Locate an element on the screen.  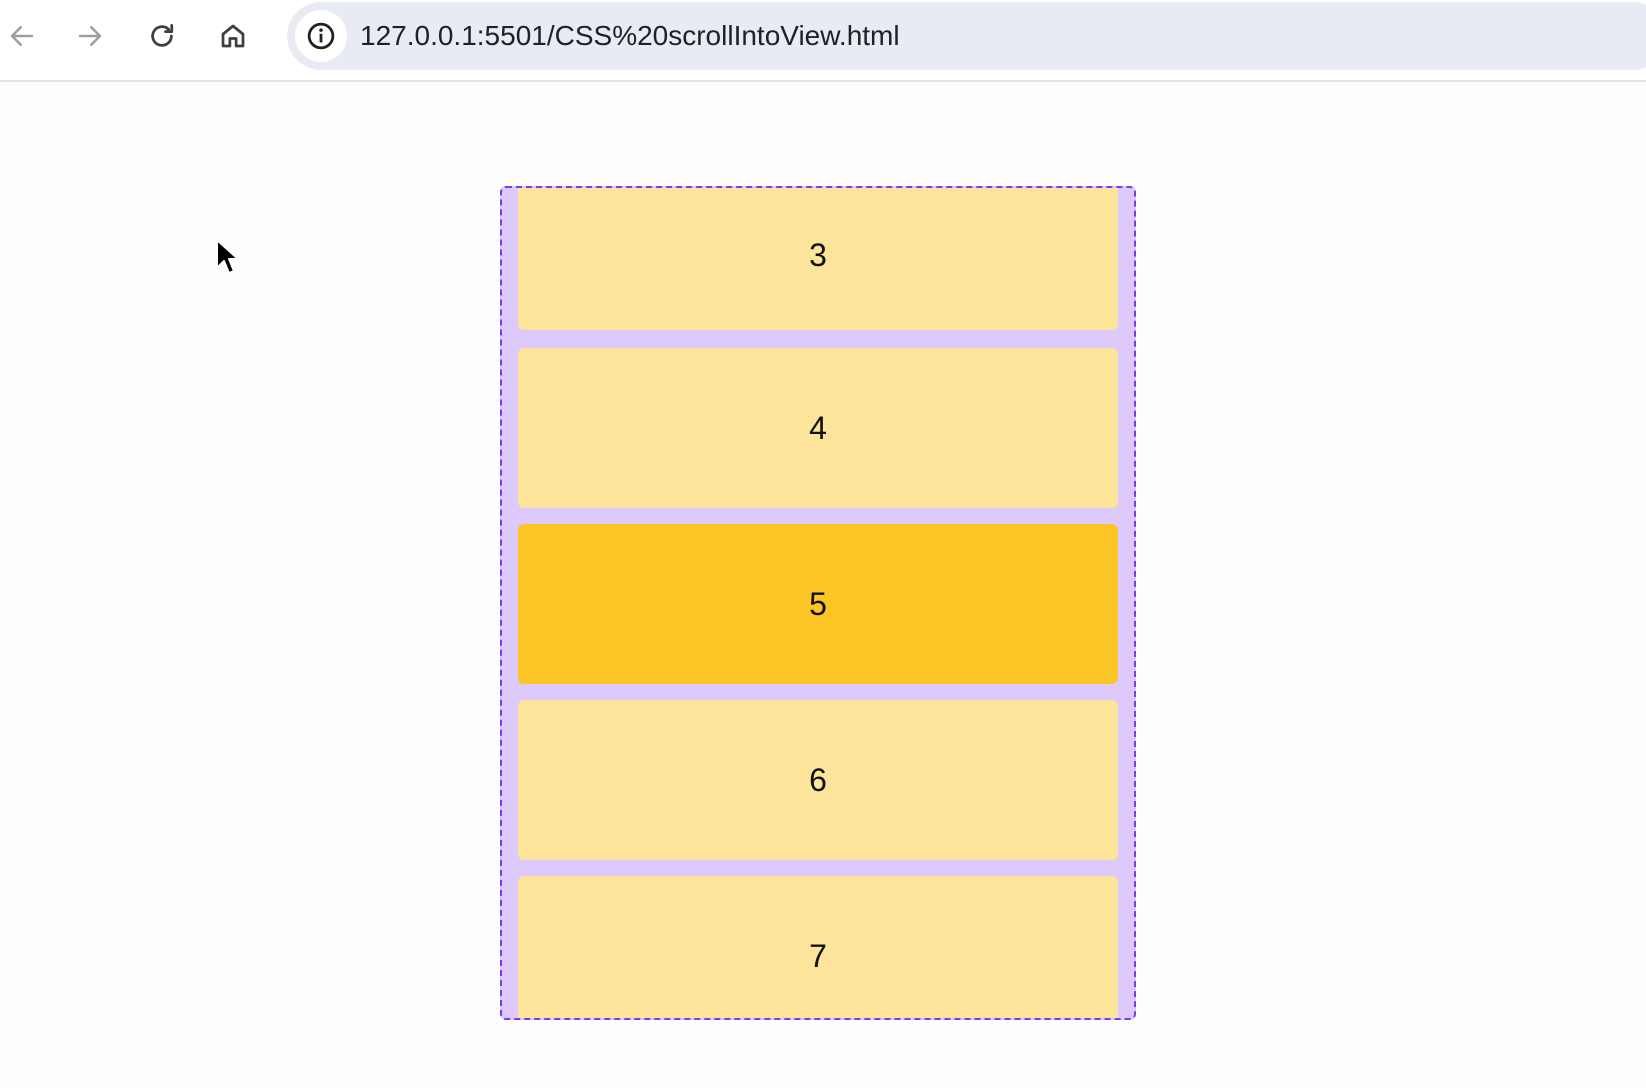
scroll-item-4: 4 is located at coordinates (818, 428).